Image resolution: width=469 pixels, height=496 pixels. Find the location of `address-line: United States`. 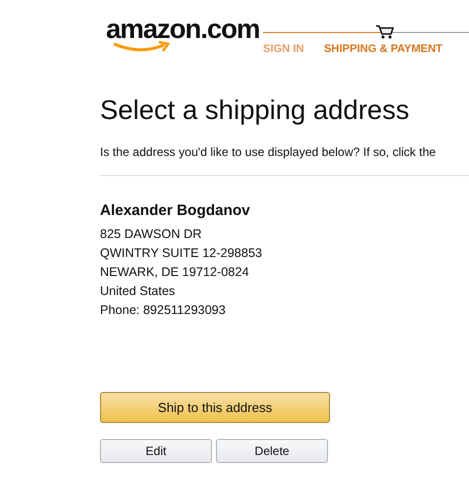

address-line: United States is located at coordinates (138, 291).